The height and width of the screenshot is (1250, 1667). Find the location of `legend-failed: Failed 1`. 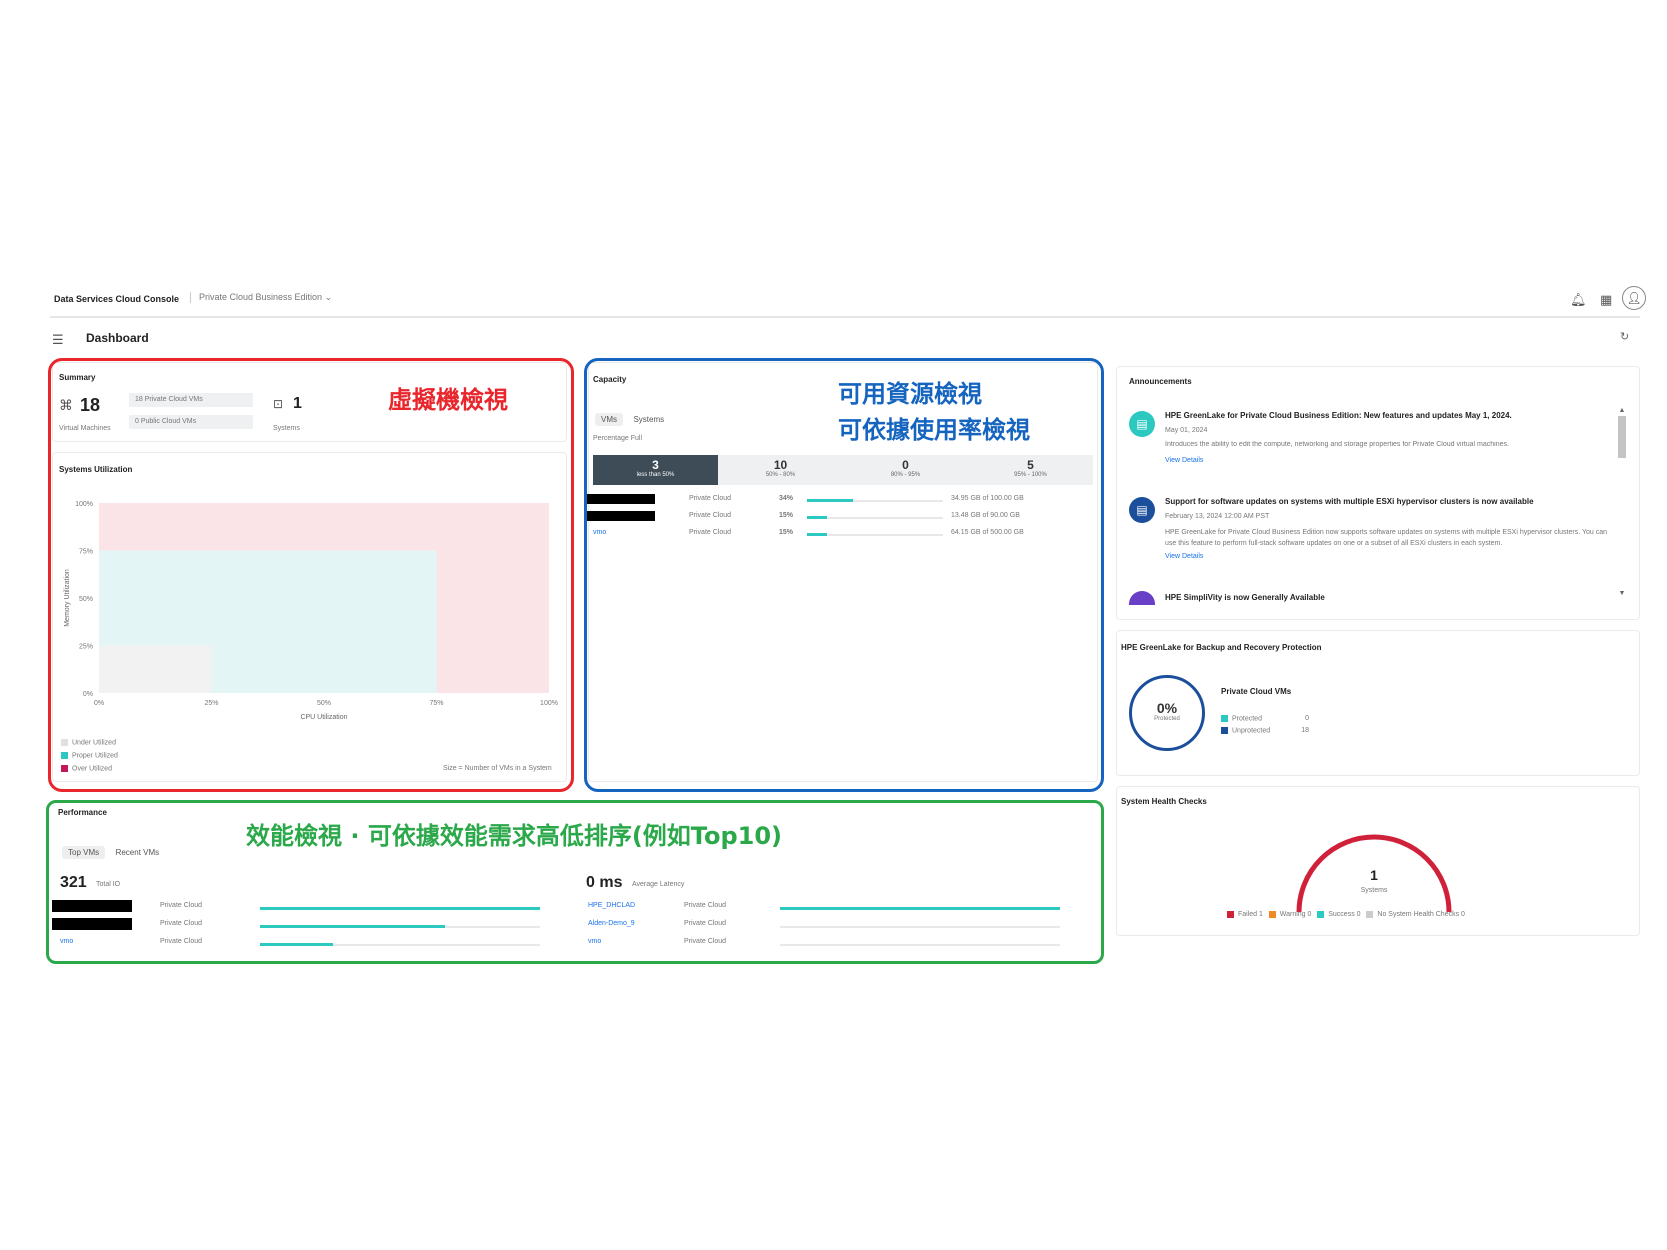

legend-failed: Failed 1 is located at coordinates (1245, 914).